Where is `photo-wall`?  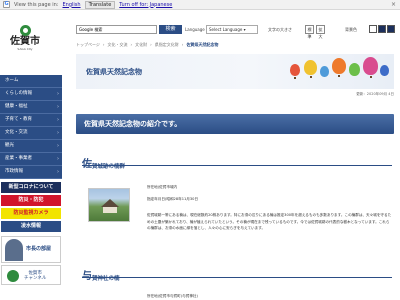
photo-wall is located at coordinates (110, 210).